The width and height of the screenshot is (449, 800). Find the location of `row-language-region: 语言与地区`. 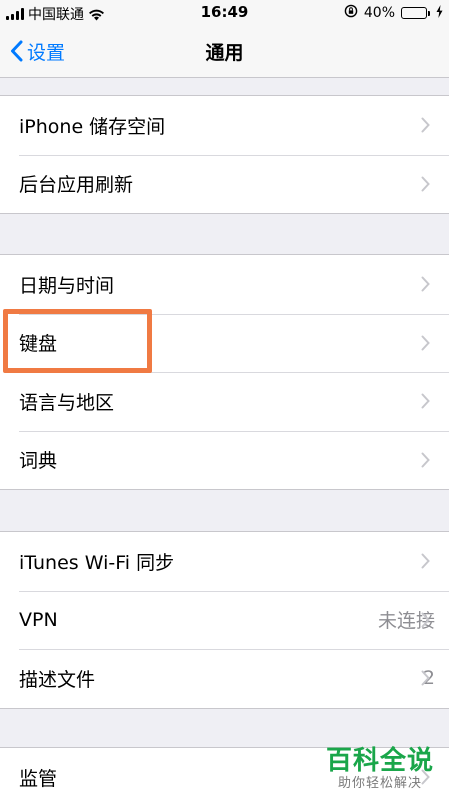

row-language-region: 语言与地区 is located at coordinates (224, 401).